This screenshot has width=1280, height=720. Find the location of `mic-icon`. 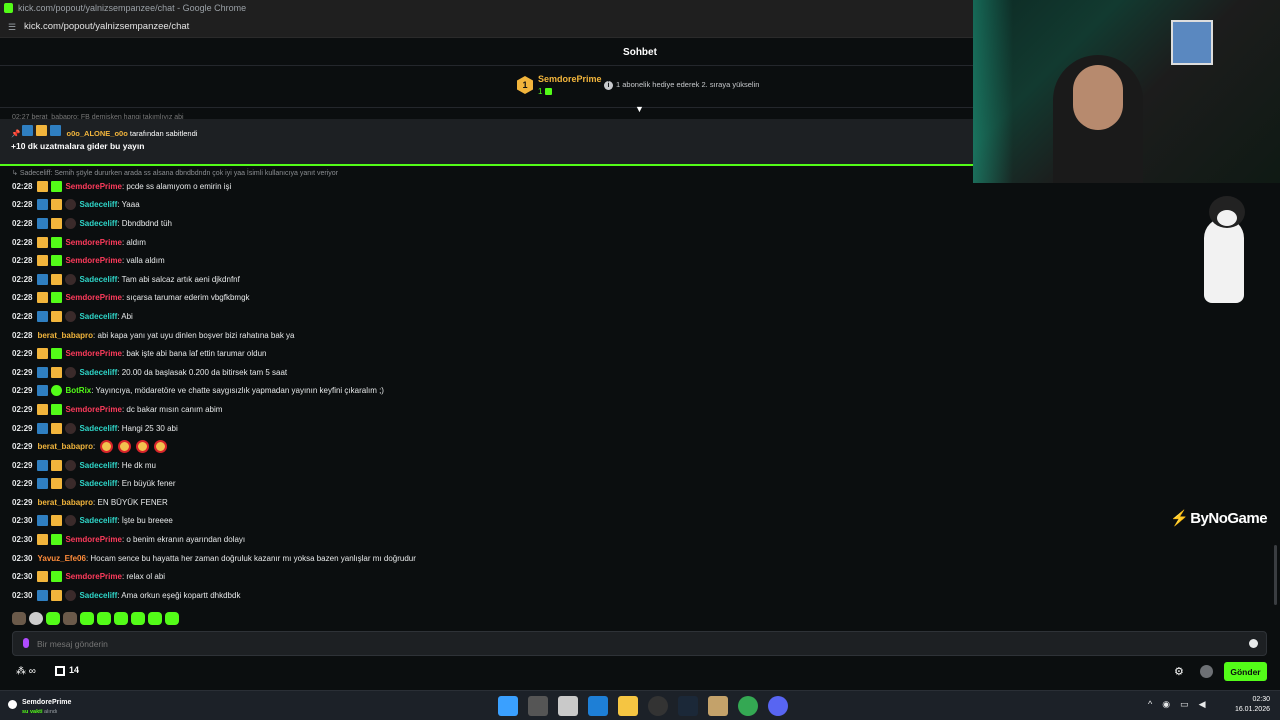

mic-icon is located at coordinates (26, 643).